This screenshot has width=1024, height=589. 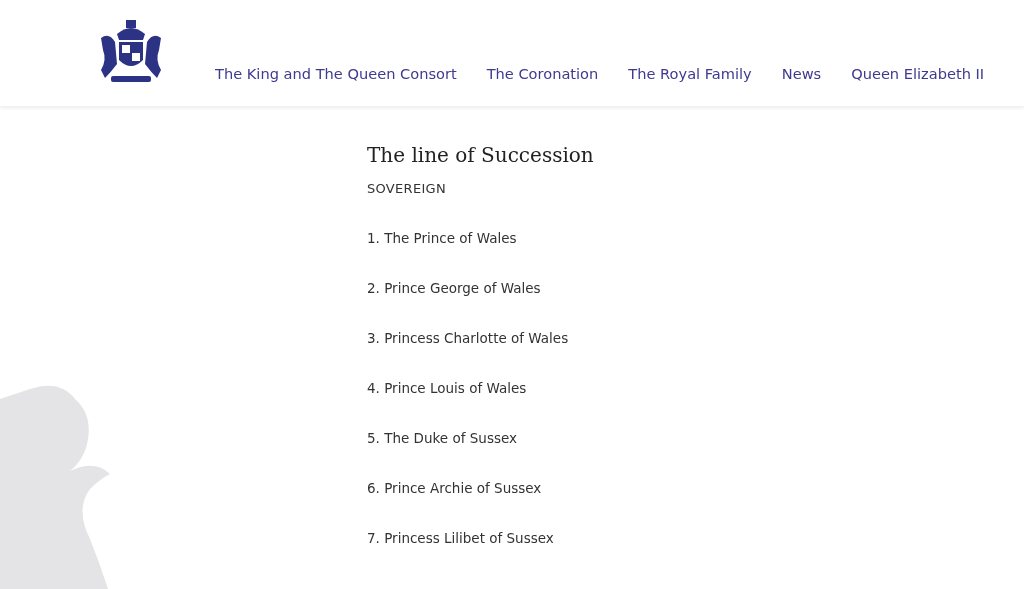 What do you see at coordinates (442, 238) in the screenshot?
I see `succession-item: 1. The Prince of Wales` at bounding box center [442, 238].